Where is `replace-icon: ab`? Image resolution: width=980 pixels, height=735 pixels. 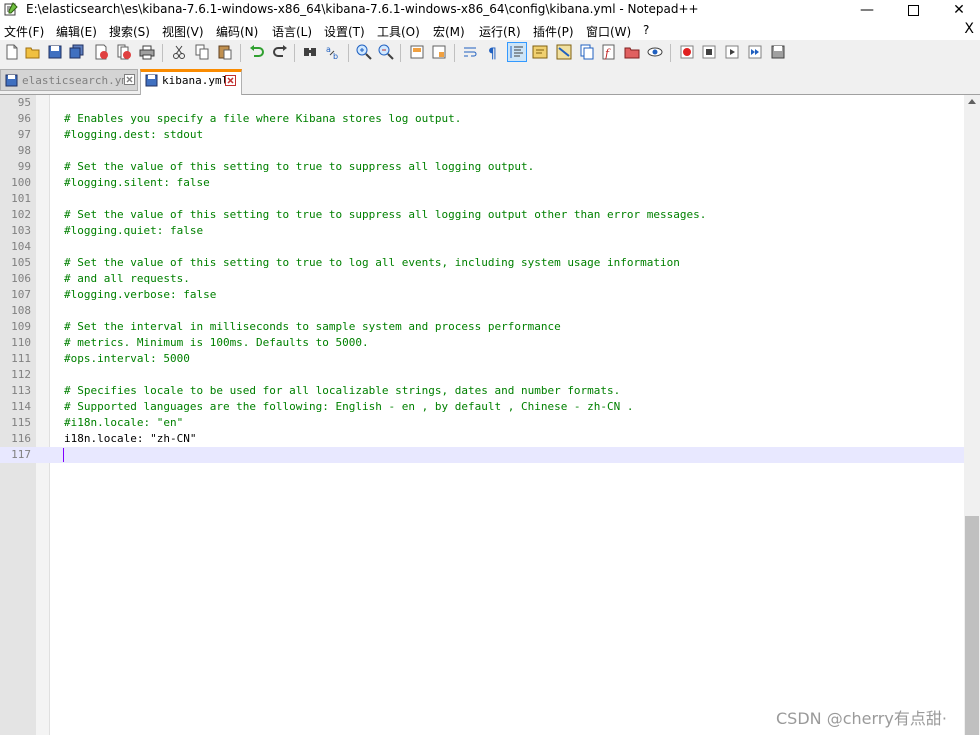
replace-icon: ab is located at coordinates (333, 52).